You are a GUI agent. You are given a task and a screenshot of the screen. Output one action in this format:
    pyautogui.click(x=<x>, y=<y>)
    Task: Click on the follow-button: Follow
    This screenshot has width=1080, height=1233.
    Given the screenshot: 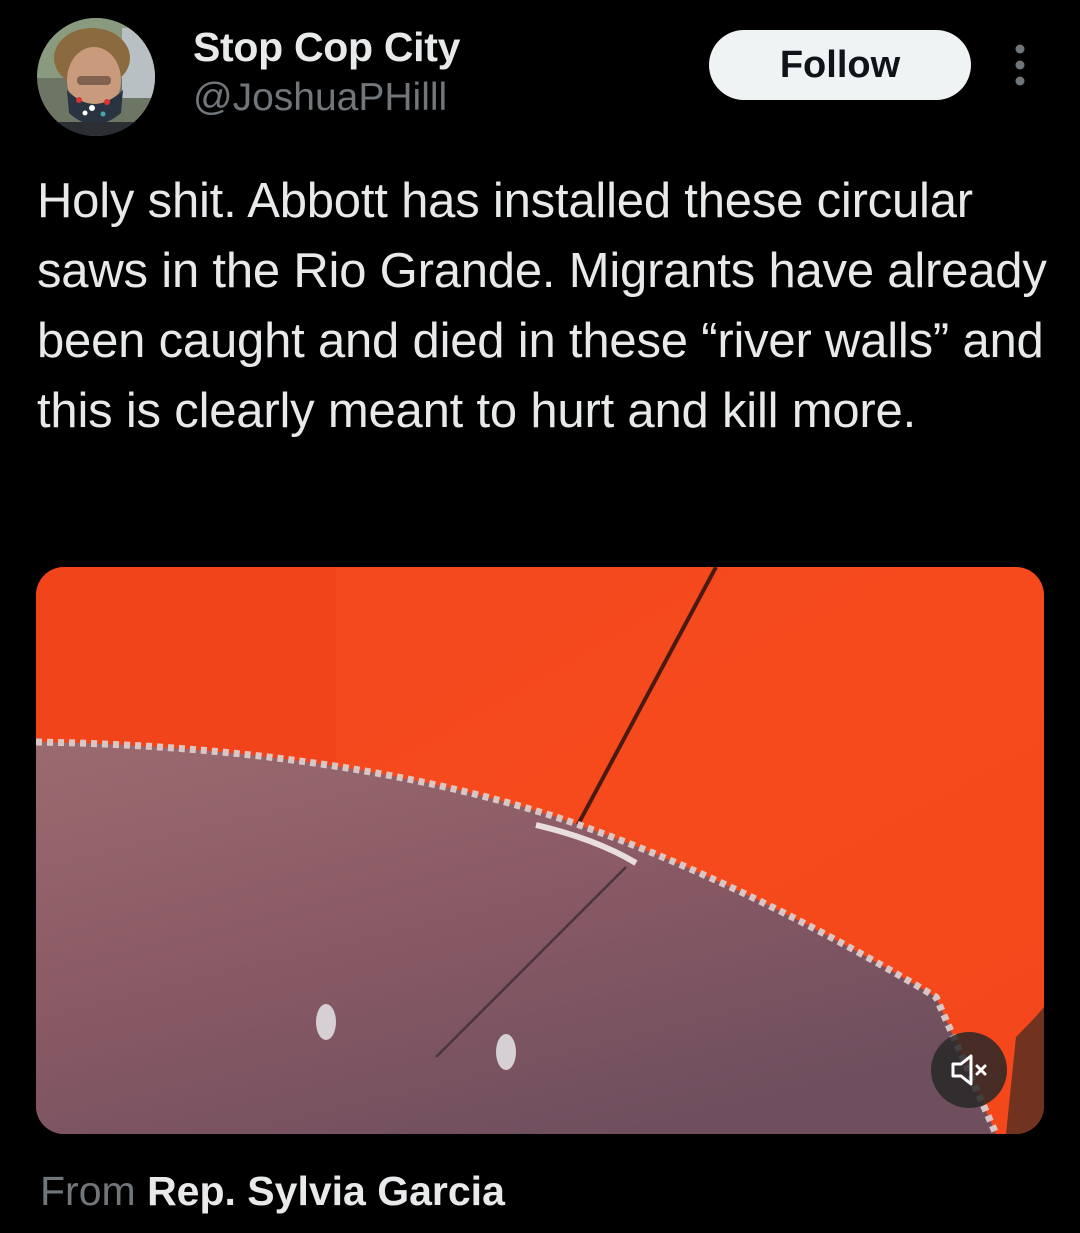 What is the action you would take?
    pyautogui.click(x=840, y=65)
    